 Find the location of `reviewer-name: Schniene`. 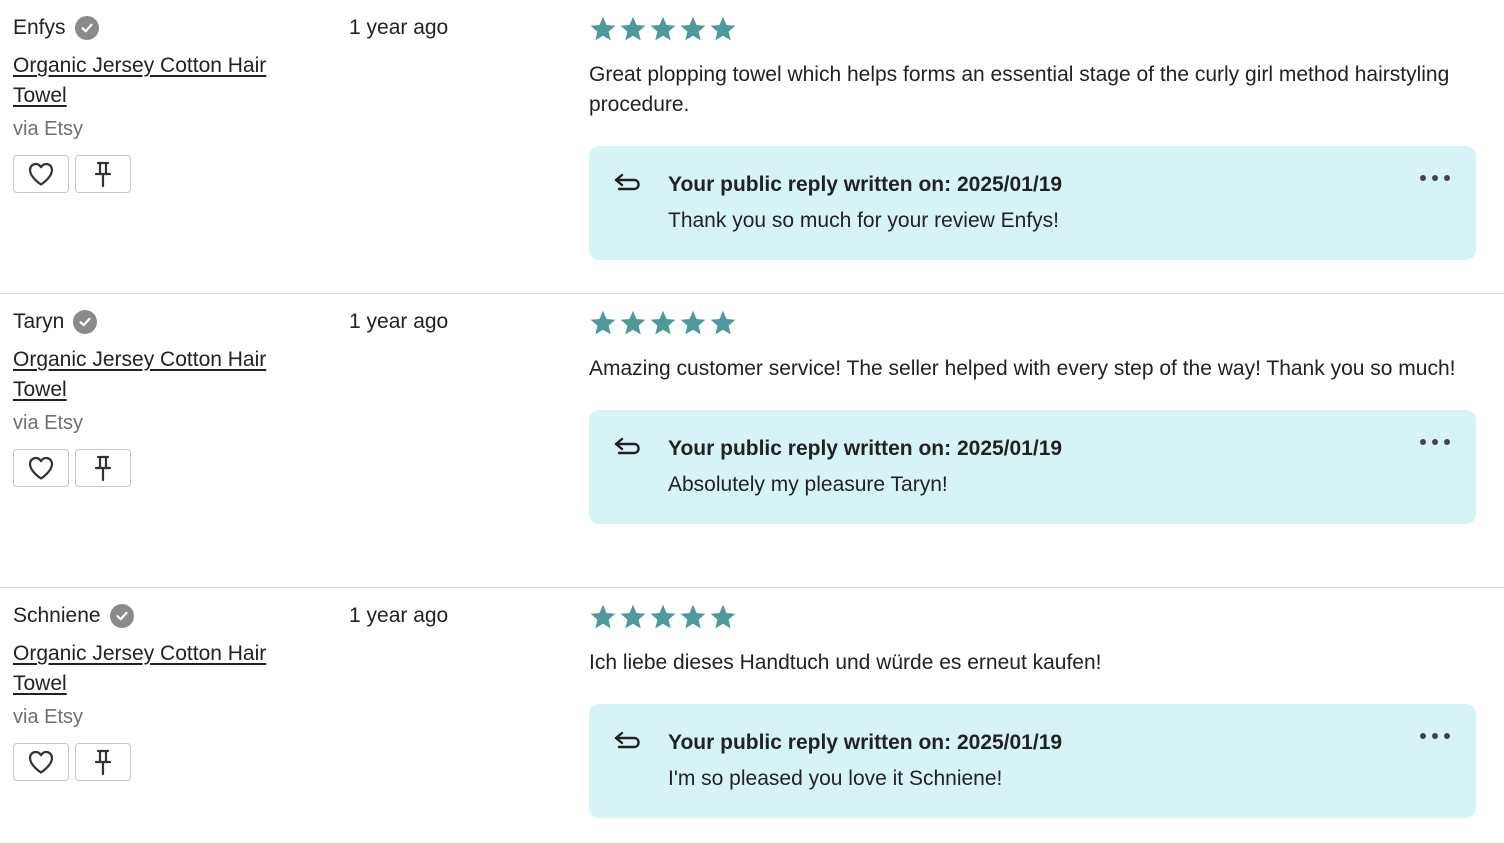

reviewer-name: Schniene is located at coordinates (57, 615).